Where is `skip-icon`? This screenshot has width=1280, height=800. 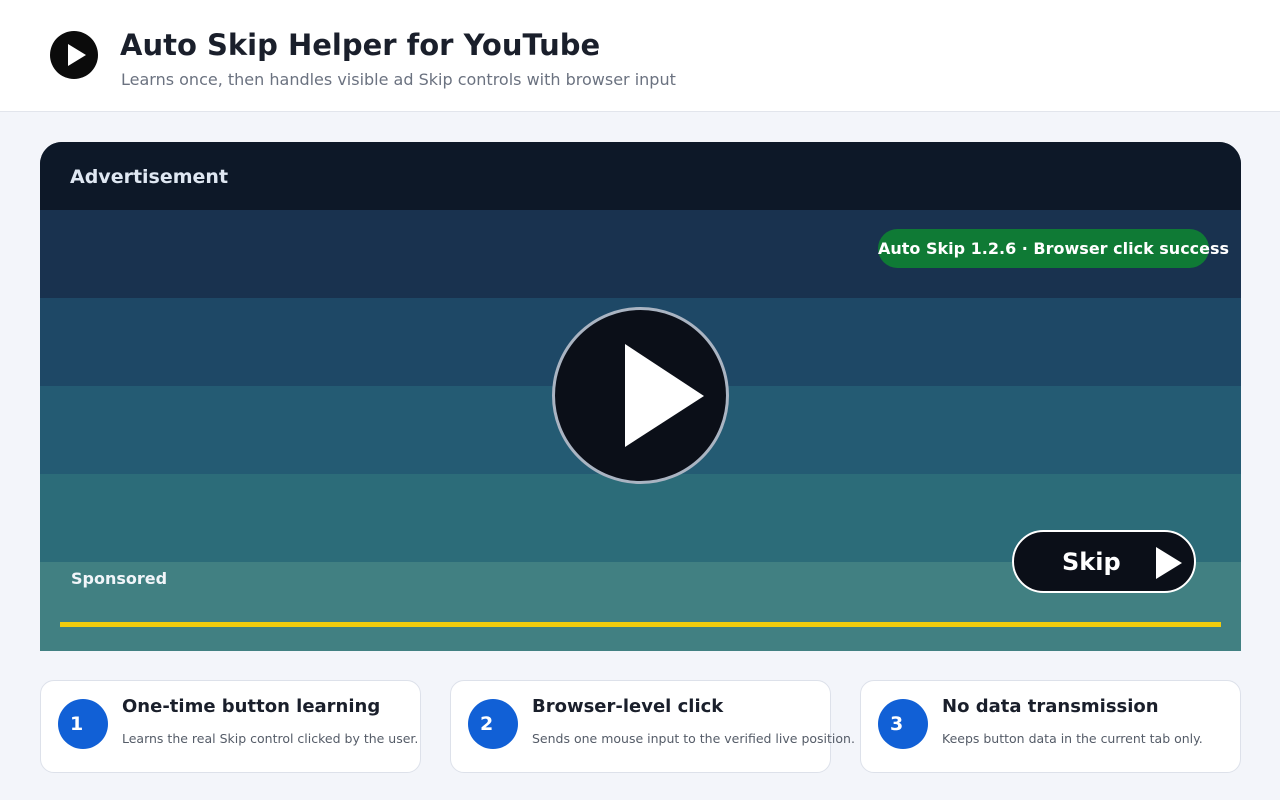 skip-icon is located at coordinates (1169, 563).